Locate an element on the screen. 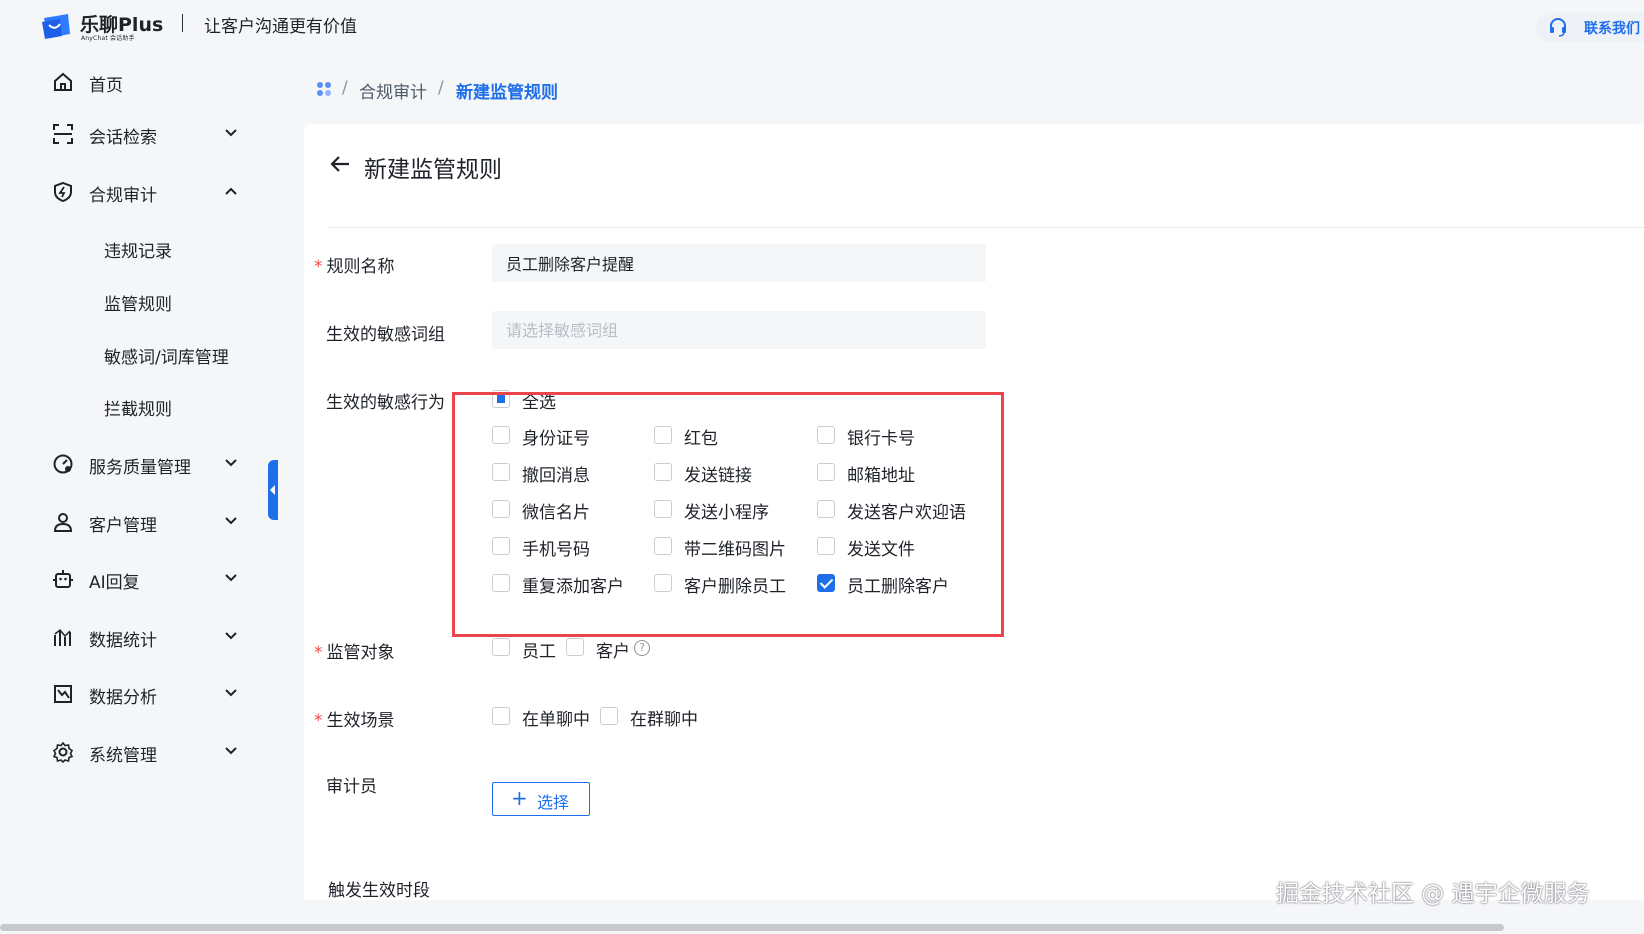 This screenshot has height=934, width=1644. contact-us-button: 联系我们 is located at coordinates (1590, 27).